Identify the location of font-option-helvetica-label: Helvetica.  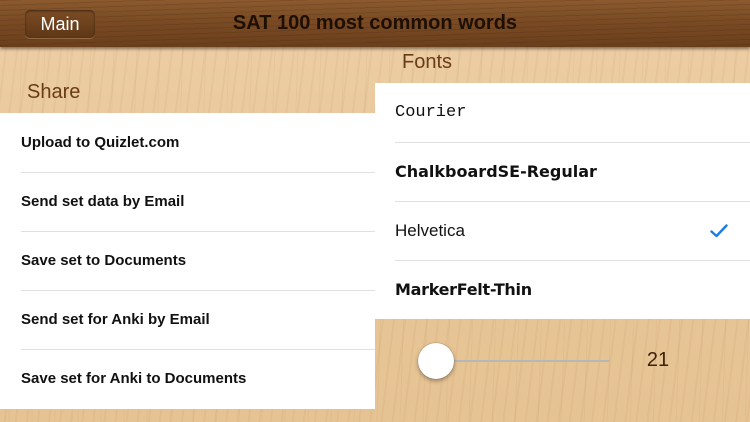
(430, 230).